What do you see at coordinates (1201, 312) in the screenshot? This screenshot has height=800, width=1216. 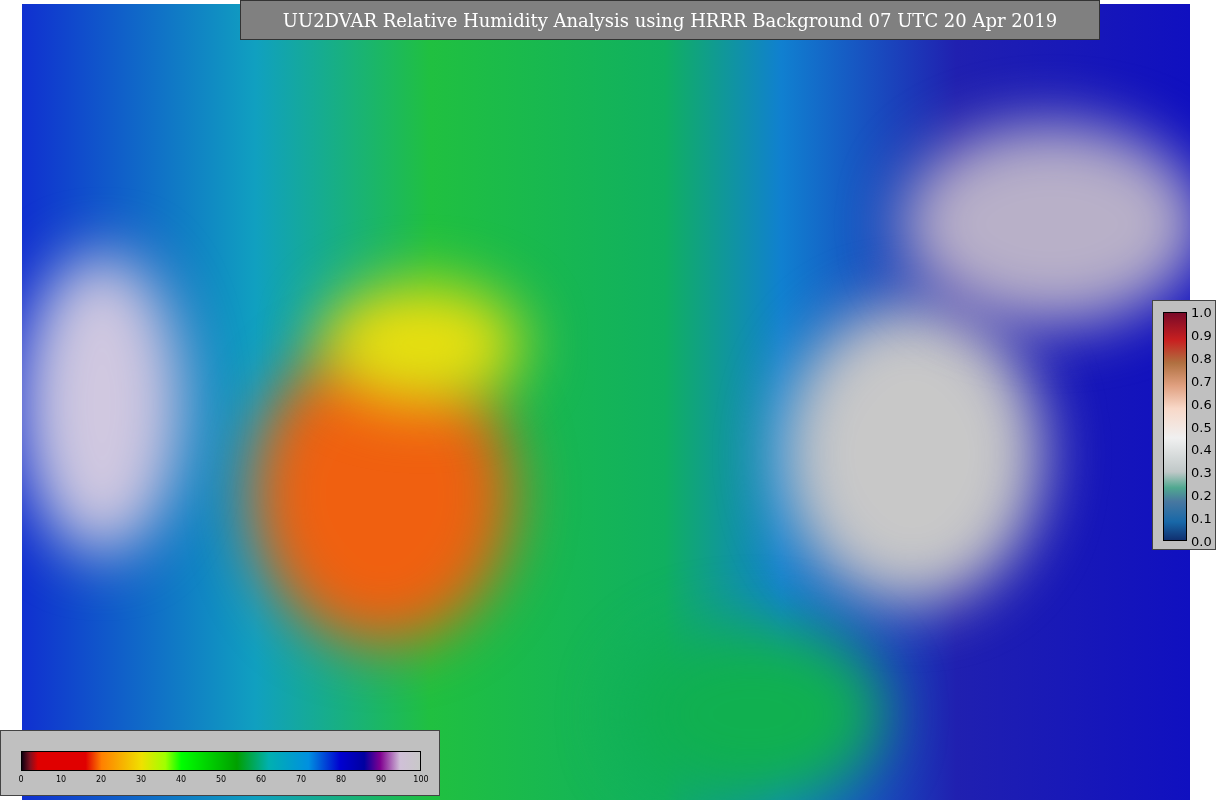 I see `scale-label: 1.0` at bounding box center [1201, 312].